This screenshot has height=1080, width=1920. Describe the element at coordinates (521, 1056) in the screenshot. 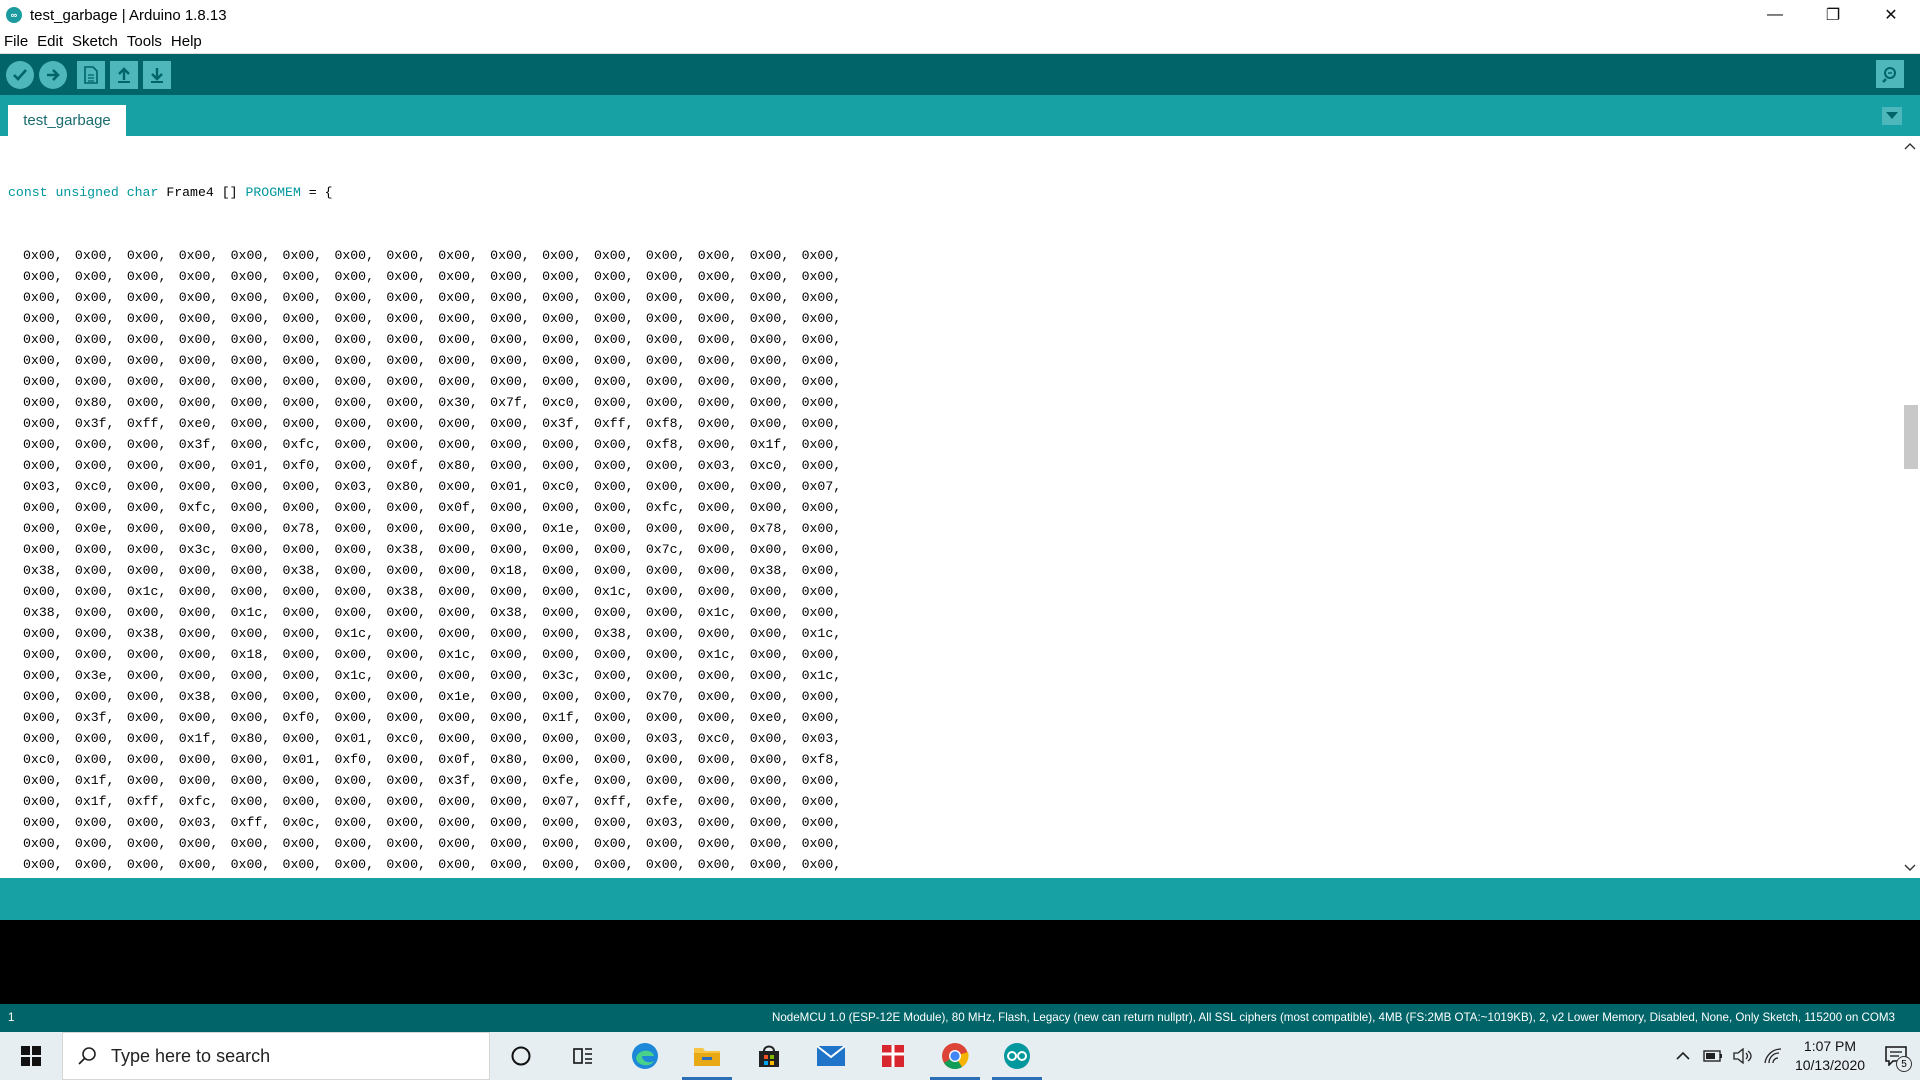

I see `cortana-button` at that location.